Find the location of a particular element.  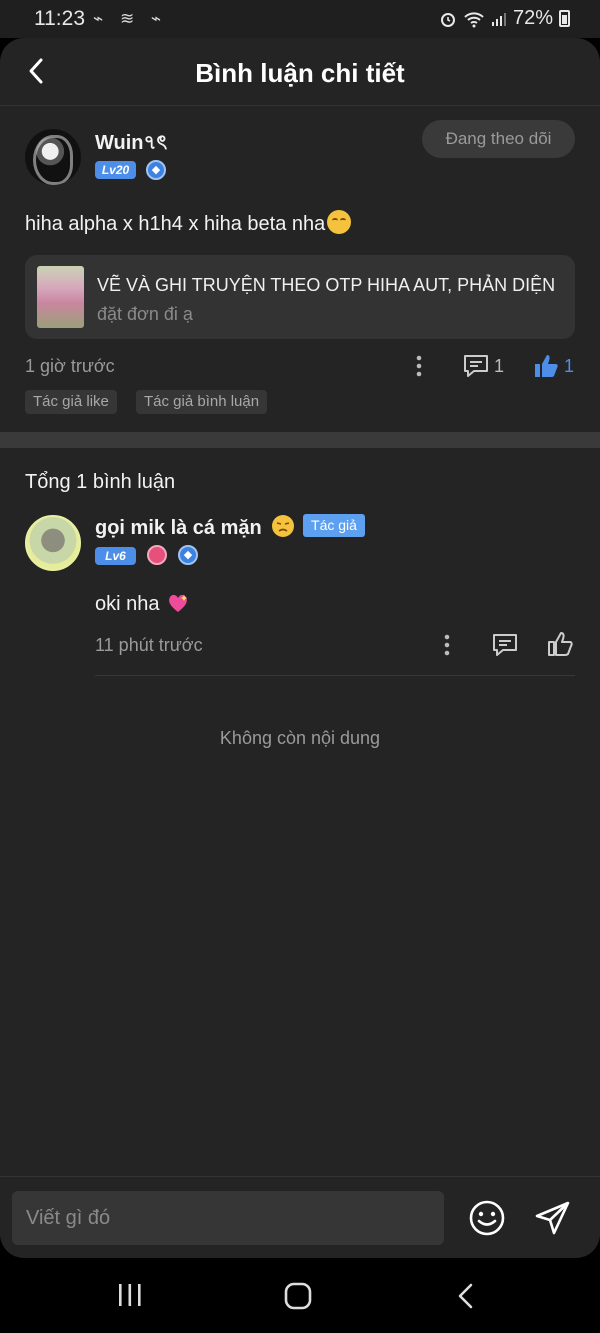

commenter-avatar is located at coordinates (53, 543).